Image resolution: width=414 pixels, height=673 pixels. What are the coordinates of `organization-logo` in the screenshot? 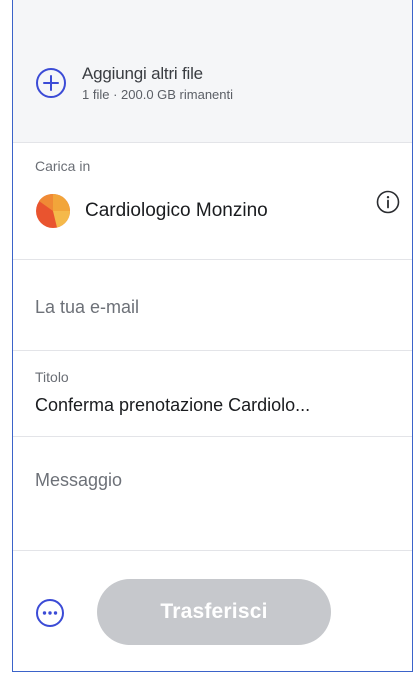 It's located at (53, 210).